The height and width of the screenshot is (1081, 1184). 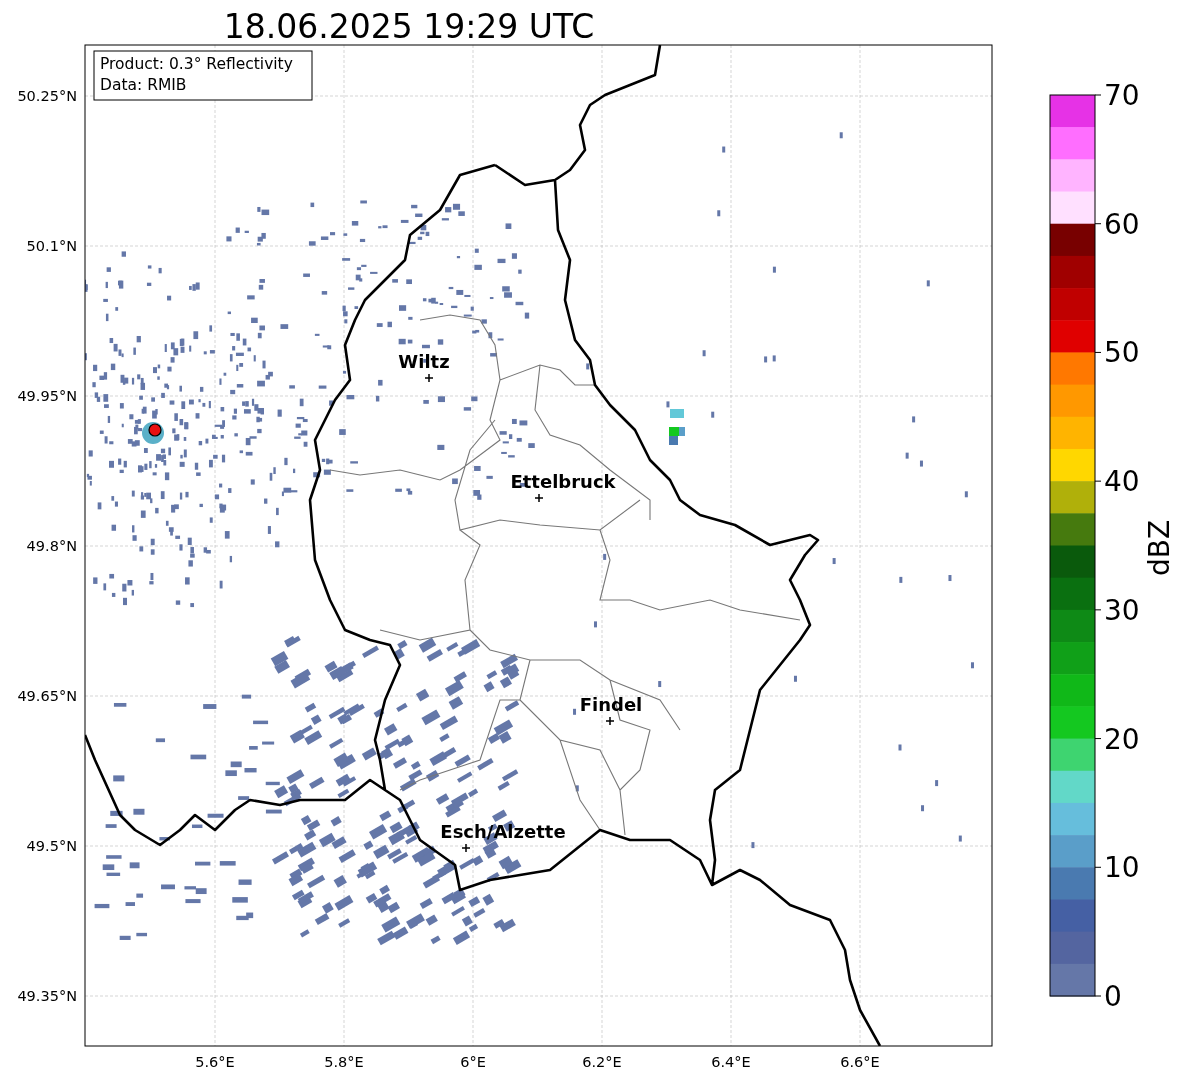 I want to click on latitude-label: 49.35°N, so click(x=47, y=996).